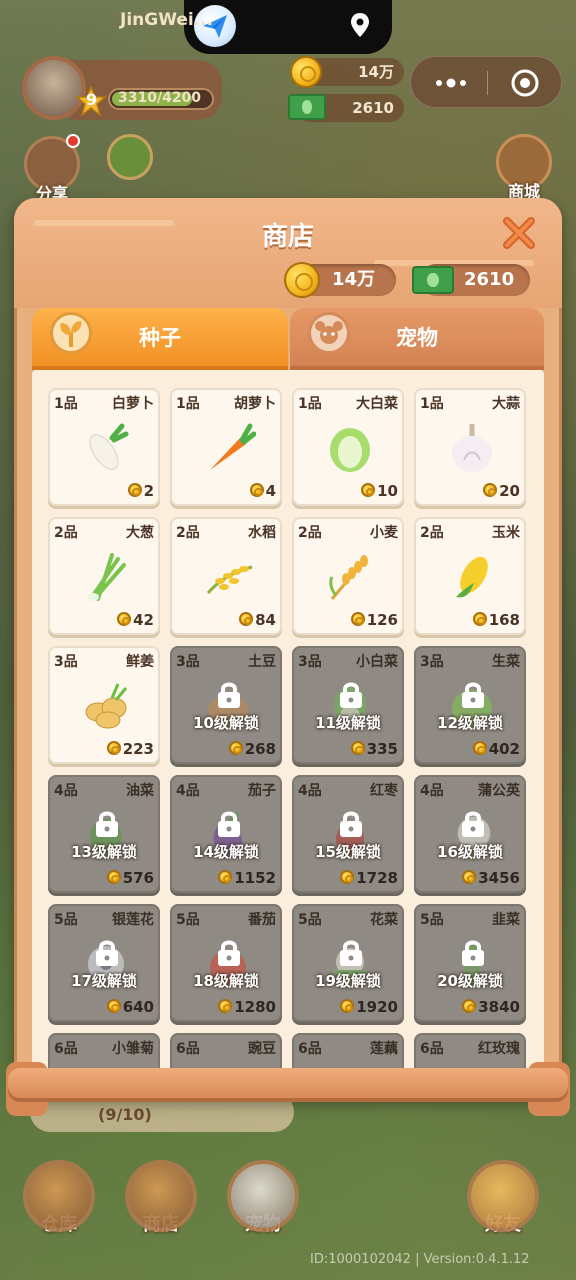 This screenshot has width=576, height=1280. Describe the element at coordinates (348, 963) in the screenshot. I see `seed-card-cauliflower: 5品 花菜 19级解锁 1920` at that location.